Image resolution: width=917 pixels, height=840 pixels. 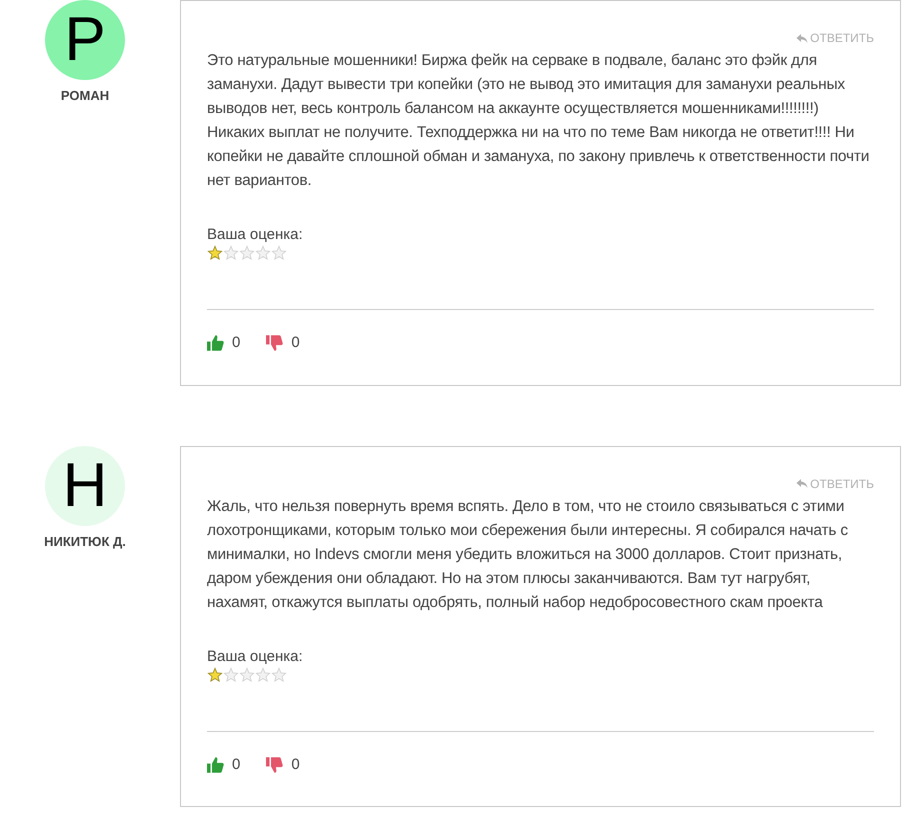 What do you see at coordinates (538, 121) in the screenshot?
I see `comment-text: Это натуральные мошенники! Биржа фейк на серваке в подвале, баланс это фэйк для заманухи. Дадут вывести три копейки (это не вывод это имитация для заманухи реальных выводов нет, весь контроль балансом на аккаунте осуществляется мошенниками!!!!!!!!) Никаких выплат не получите. Техподдержка ни на что по теме Вам никогда не ответит!!!! Ни копейки не давайте сплошной обман и замануха, по закону привлечь к ответственности почти нет вариантов.` at bounding box center [538, 121].